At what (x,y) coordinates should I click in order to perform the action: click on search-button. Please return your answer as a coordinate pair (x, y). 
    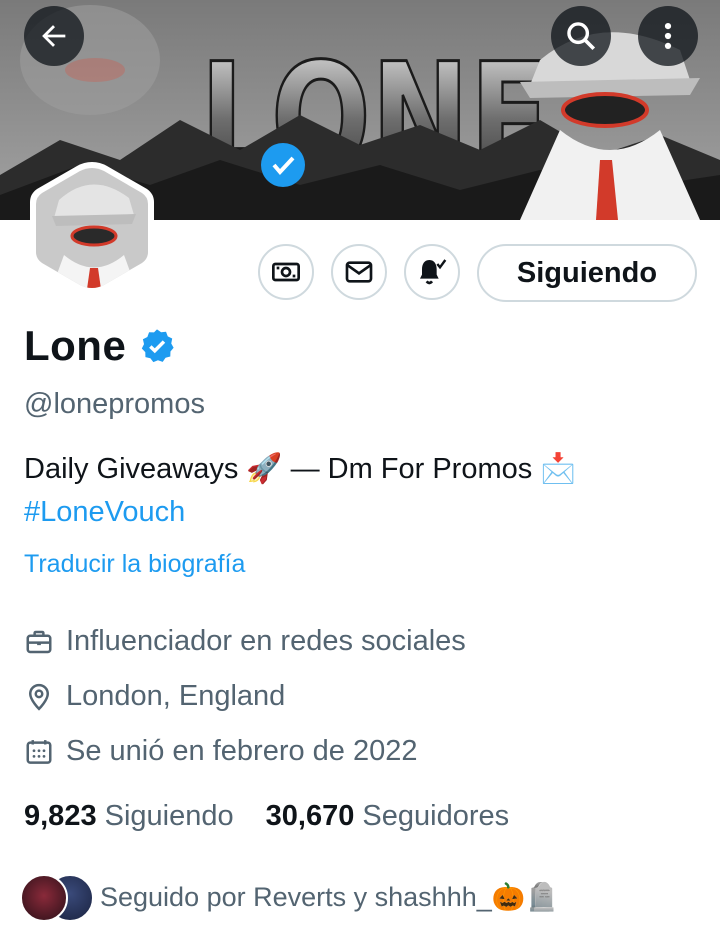
    Looking at the image, I should click on (581, 36).